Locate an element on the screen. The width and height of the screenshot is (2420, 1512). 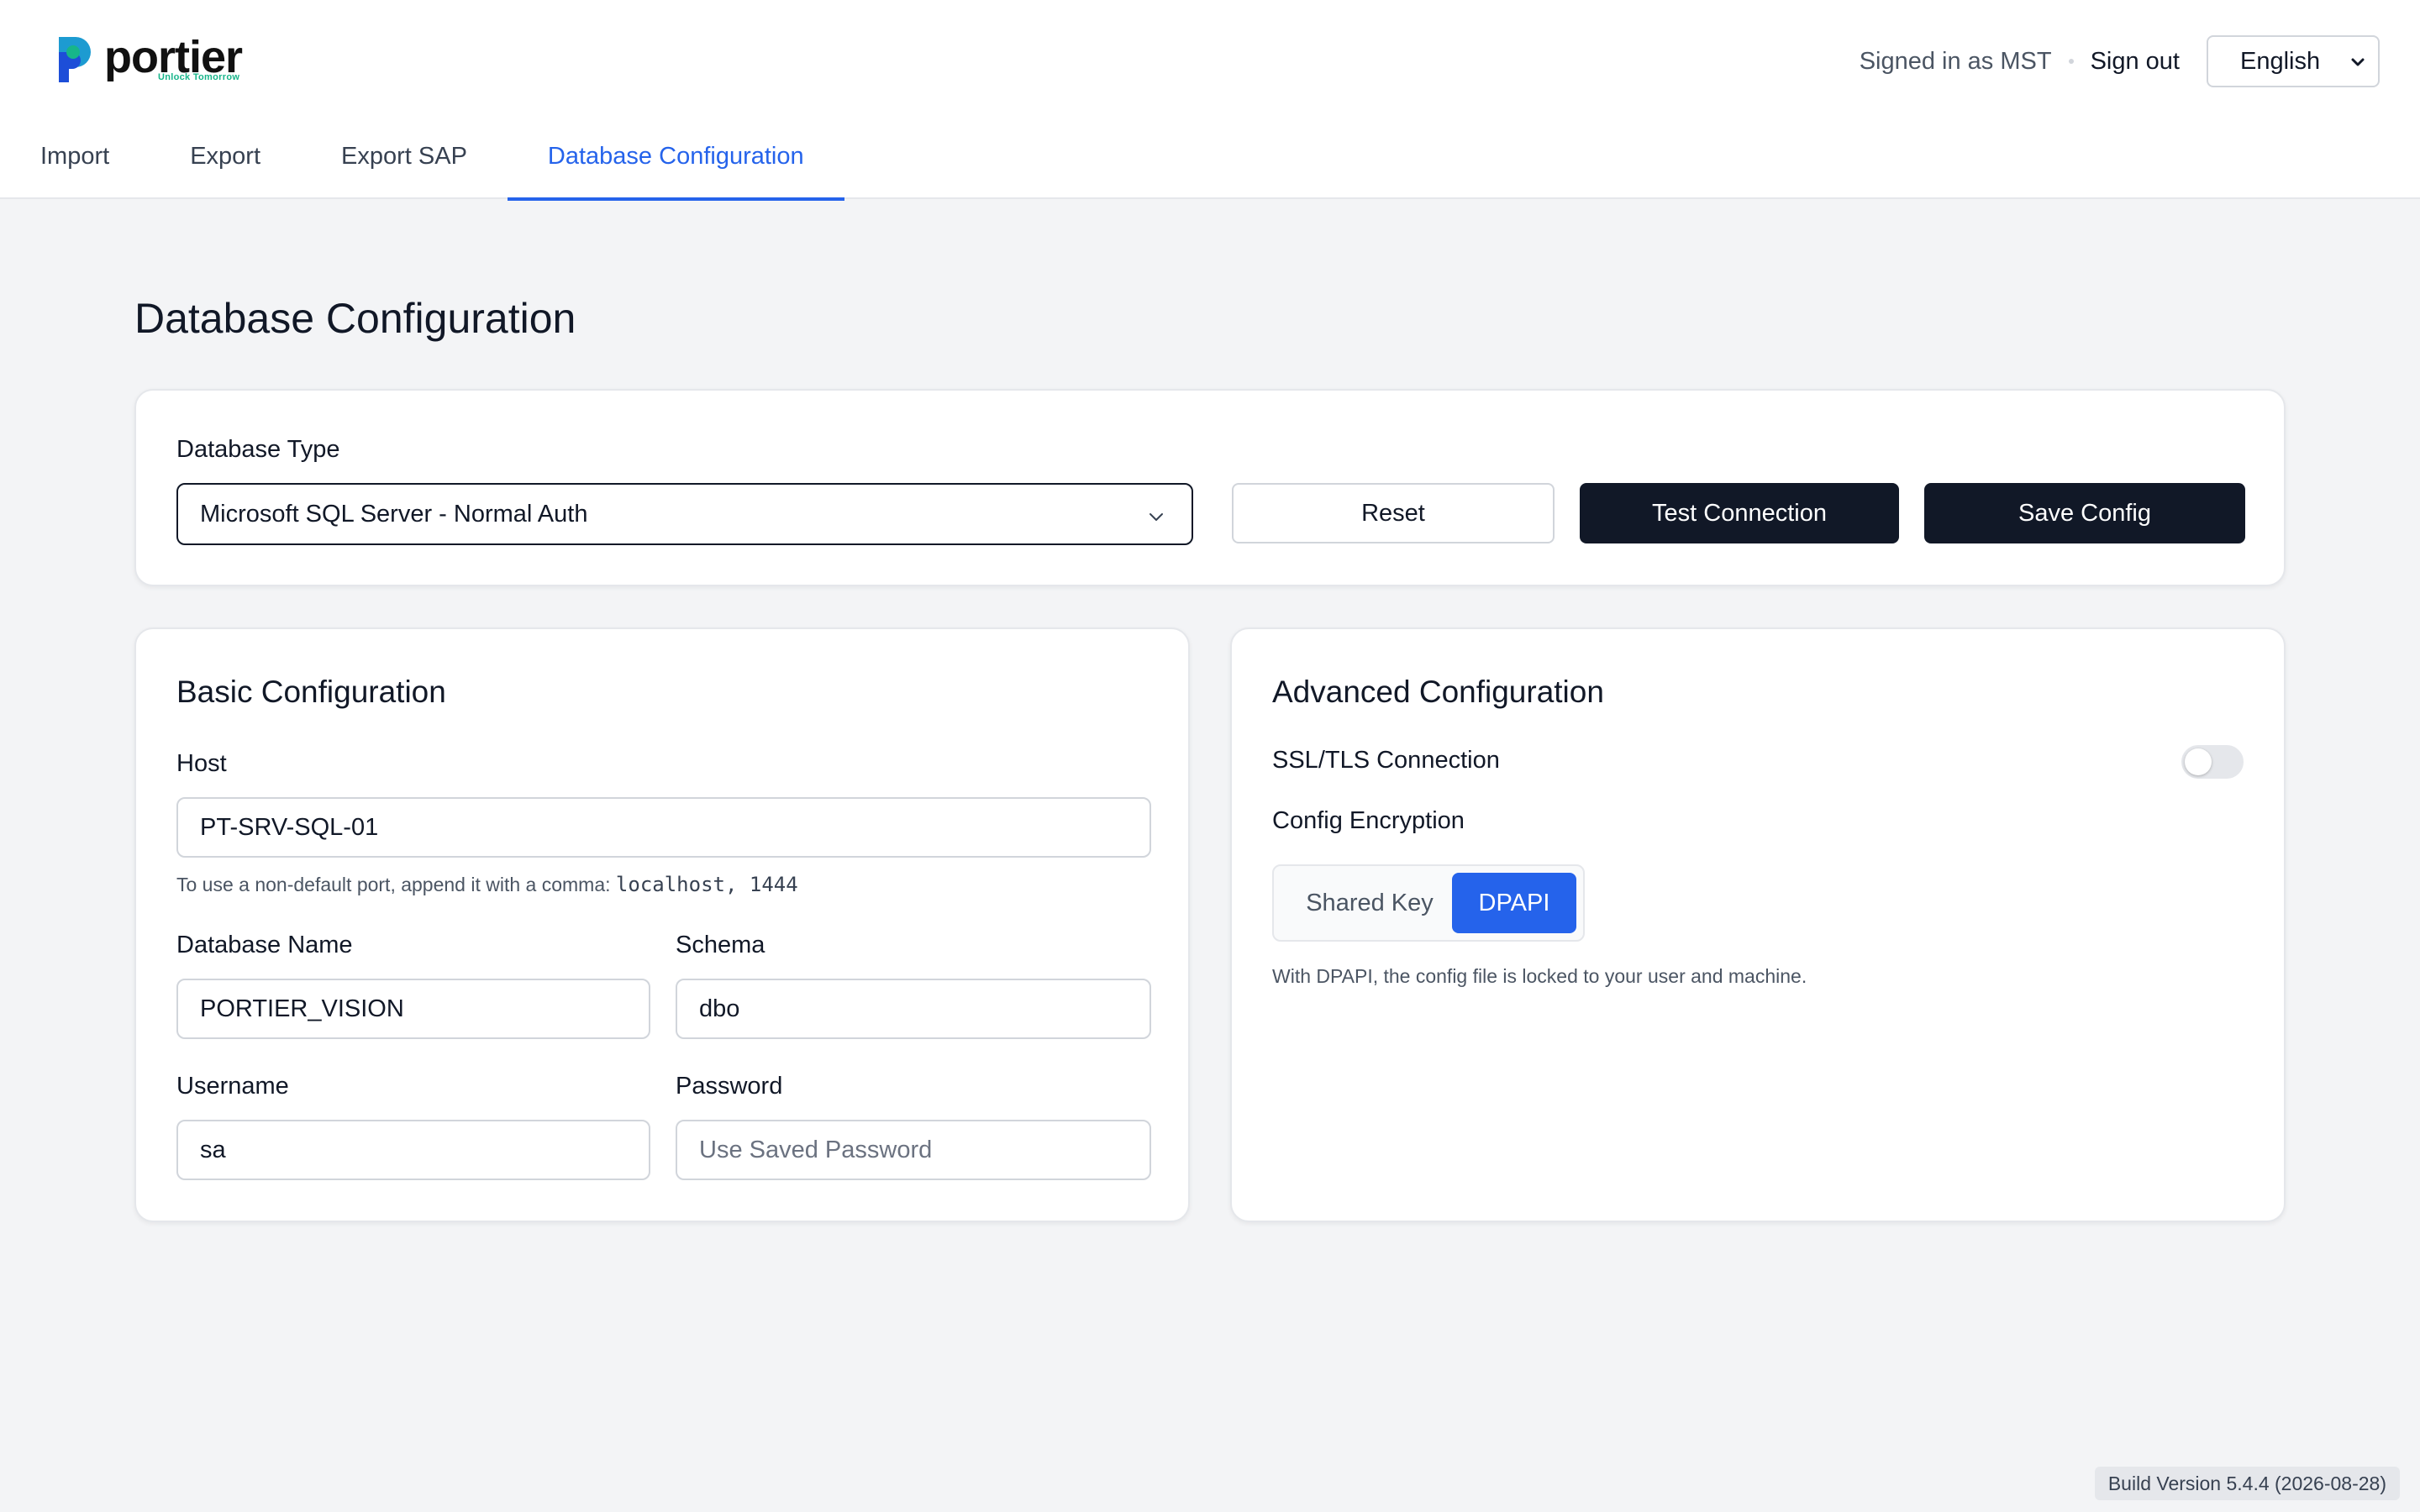
toggle-knob is located at coordinates (2198, 761).